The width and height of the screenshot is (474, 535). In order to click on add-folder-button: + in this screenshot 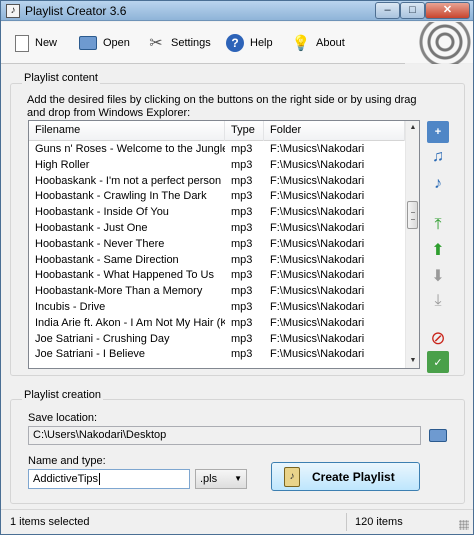, I will do `click(438, 132)`.